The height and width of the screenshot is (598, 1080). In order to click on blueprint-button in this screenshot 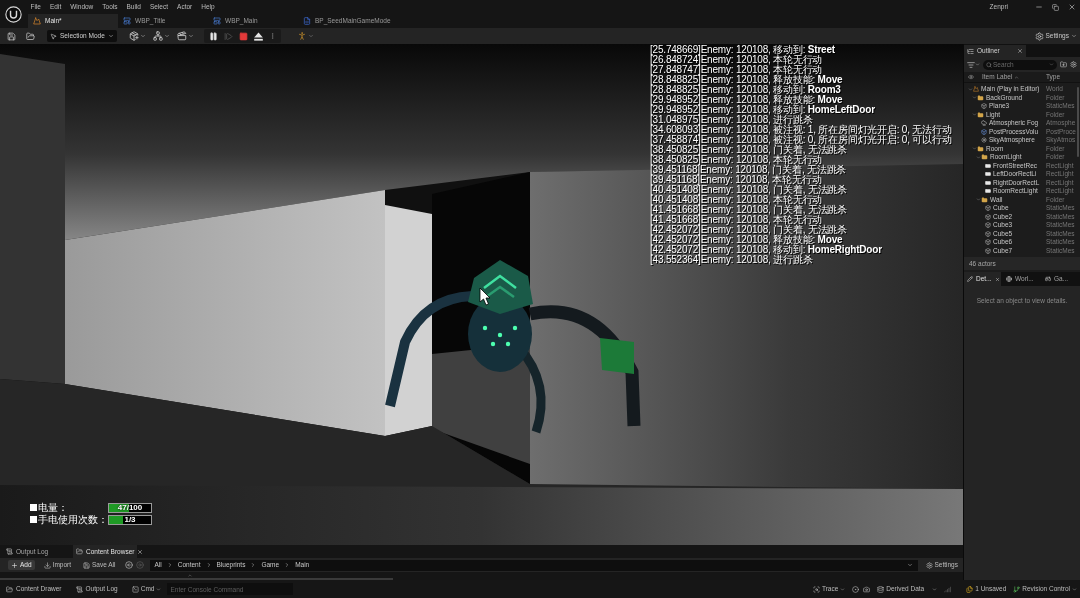, I will do `click(161, 36)`.